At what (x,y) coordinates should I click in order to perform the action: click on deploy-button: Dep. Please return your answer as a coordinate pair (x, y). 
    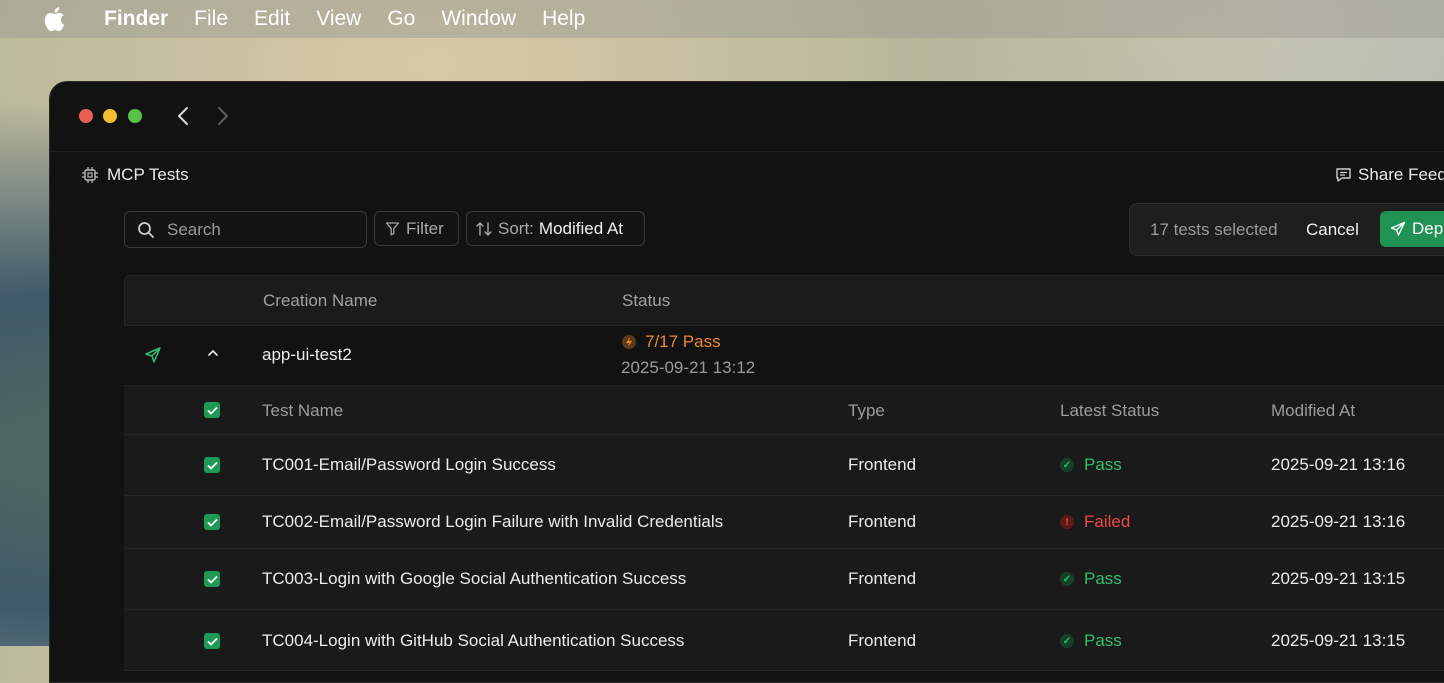
    Looking at the image, I should click on (1412, 229).